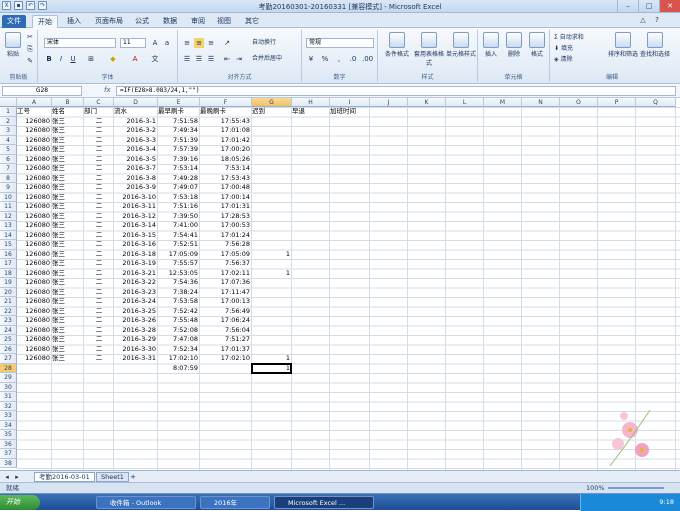 The image size is (680, 511). I want to click on align-middle-icon: ≡, so click(199, 43).